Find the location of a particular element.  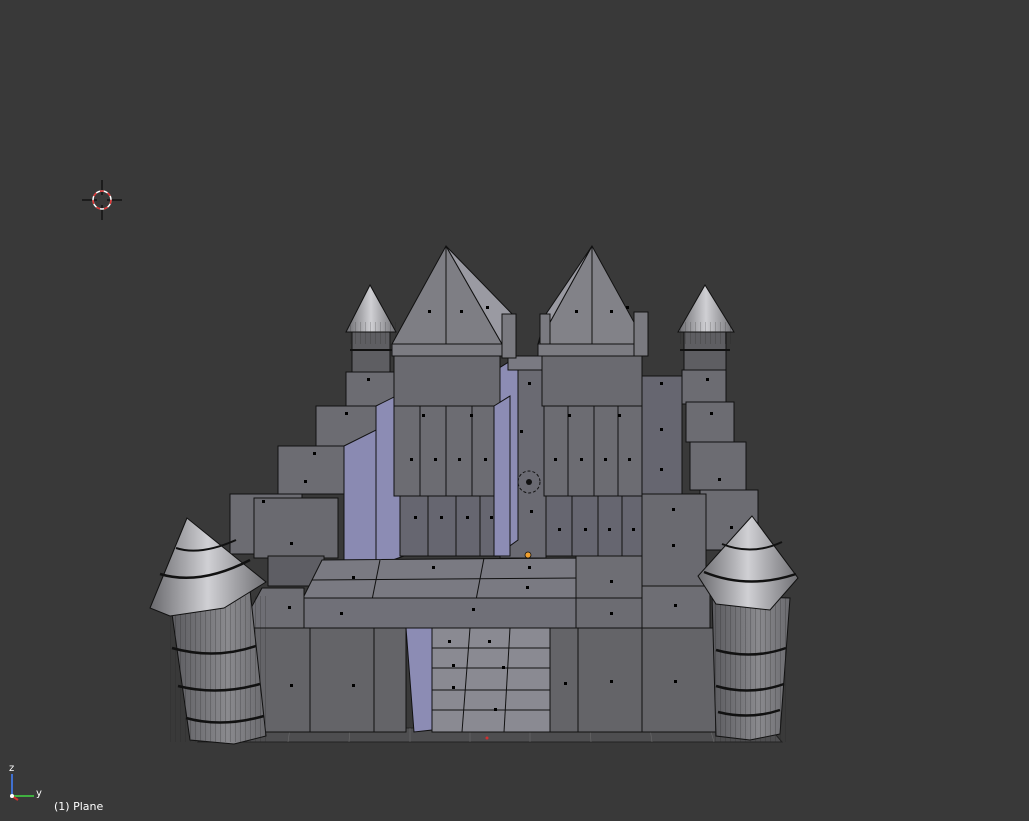

3d-cursor-icon is located at coordinates (102, 200).